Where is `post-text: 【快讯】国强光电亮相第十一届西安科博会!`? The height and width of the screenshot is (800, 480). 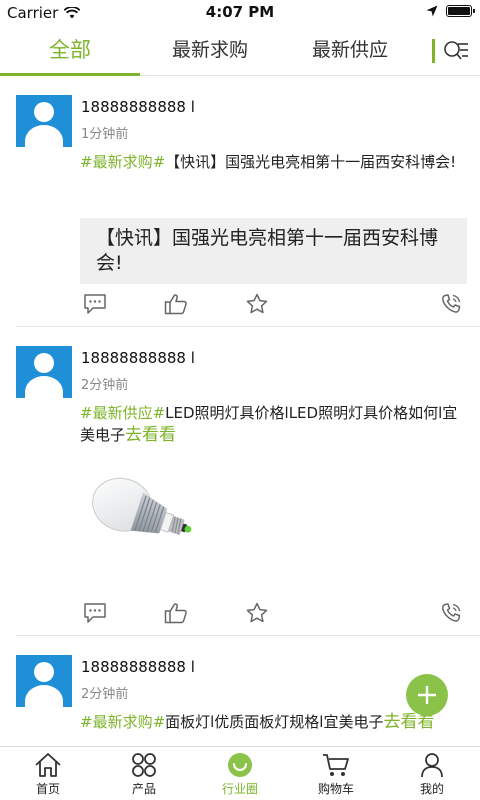
post-text: 【快讯】国强光电亮相第十一届西安科博会! is located at coordinates (311, 162).